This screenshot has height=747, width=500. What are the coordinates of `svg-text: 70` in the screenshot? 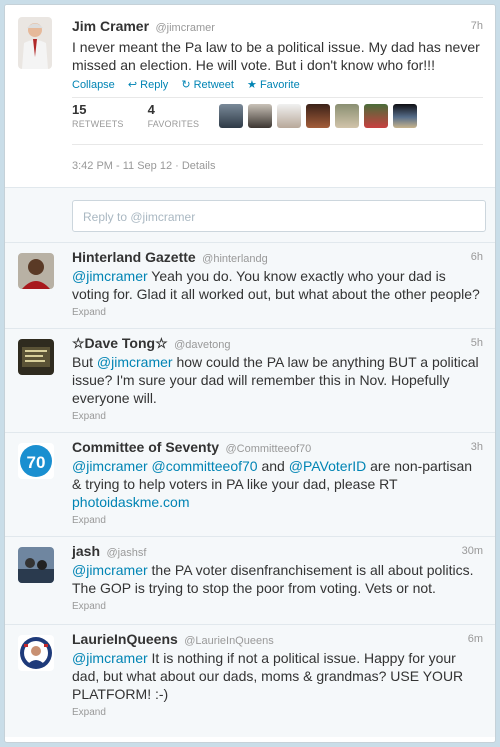 It's located at (36, 462).